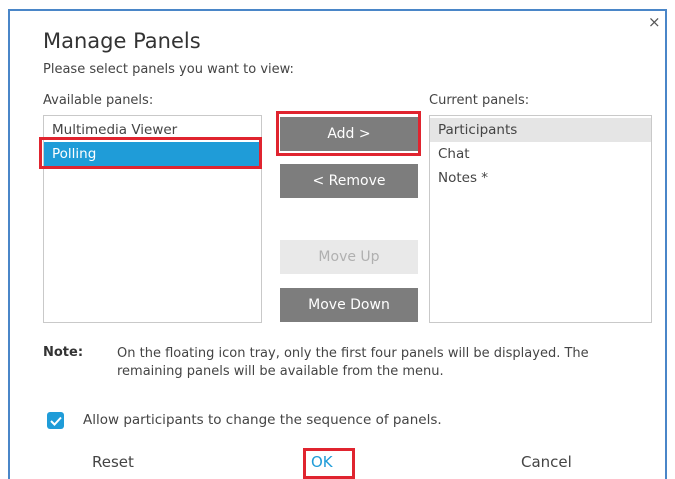  I want to click on allow-reorder-checkbox, so click(55, 420).